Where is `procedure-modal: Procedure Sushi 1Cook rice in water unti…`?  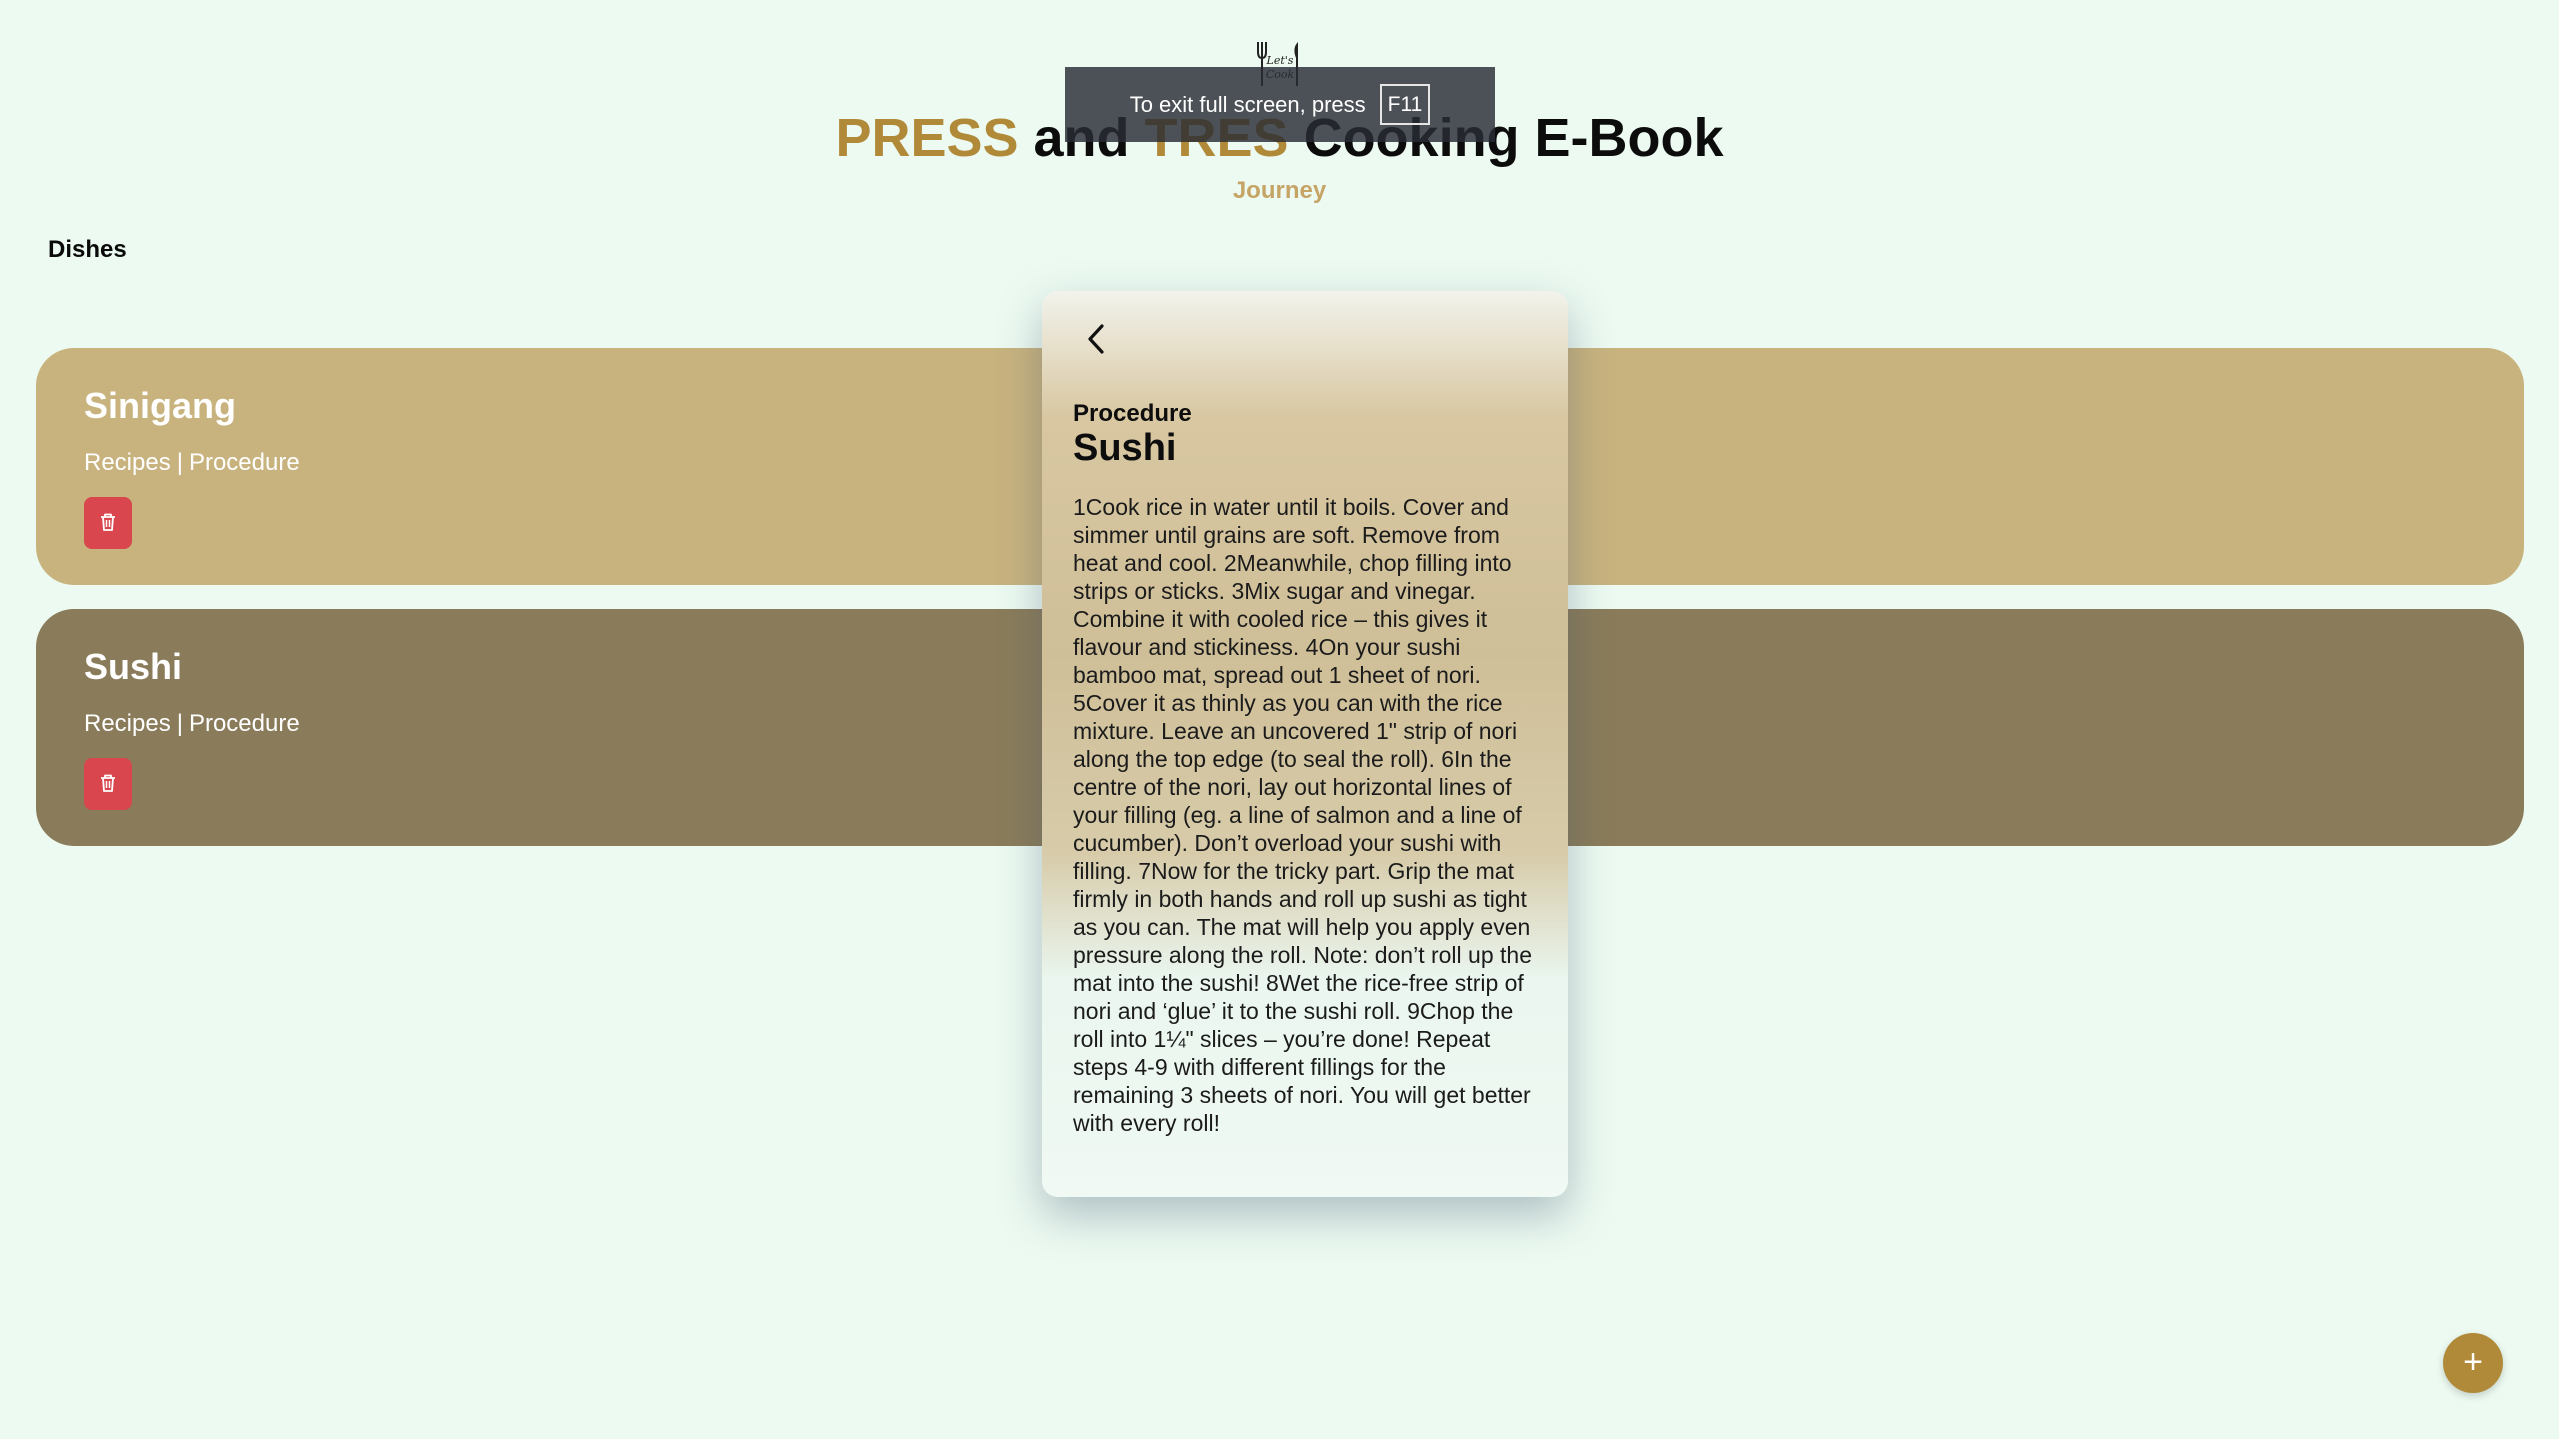 procedure-modal: Procedure Sushi 1Cook rice in water unti… is located at coordinates (1305, 744).